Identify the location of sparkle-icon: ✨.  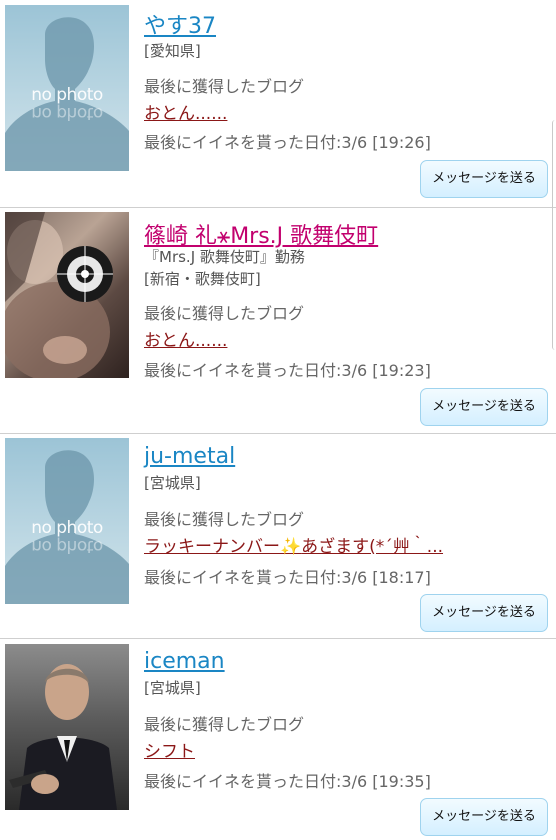
(291, 547).